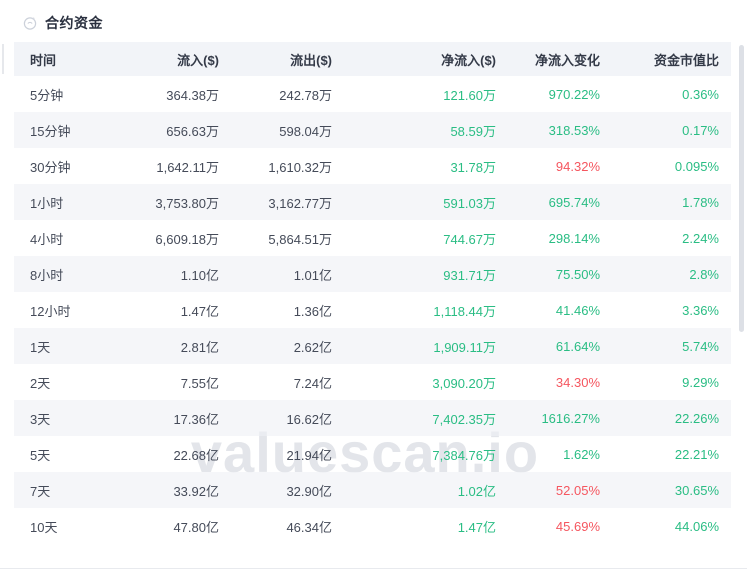 This screenshot has height=574, width=747. I want to click on cell-outflow: 598.04万, so click(305, 131).